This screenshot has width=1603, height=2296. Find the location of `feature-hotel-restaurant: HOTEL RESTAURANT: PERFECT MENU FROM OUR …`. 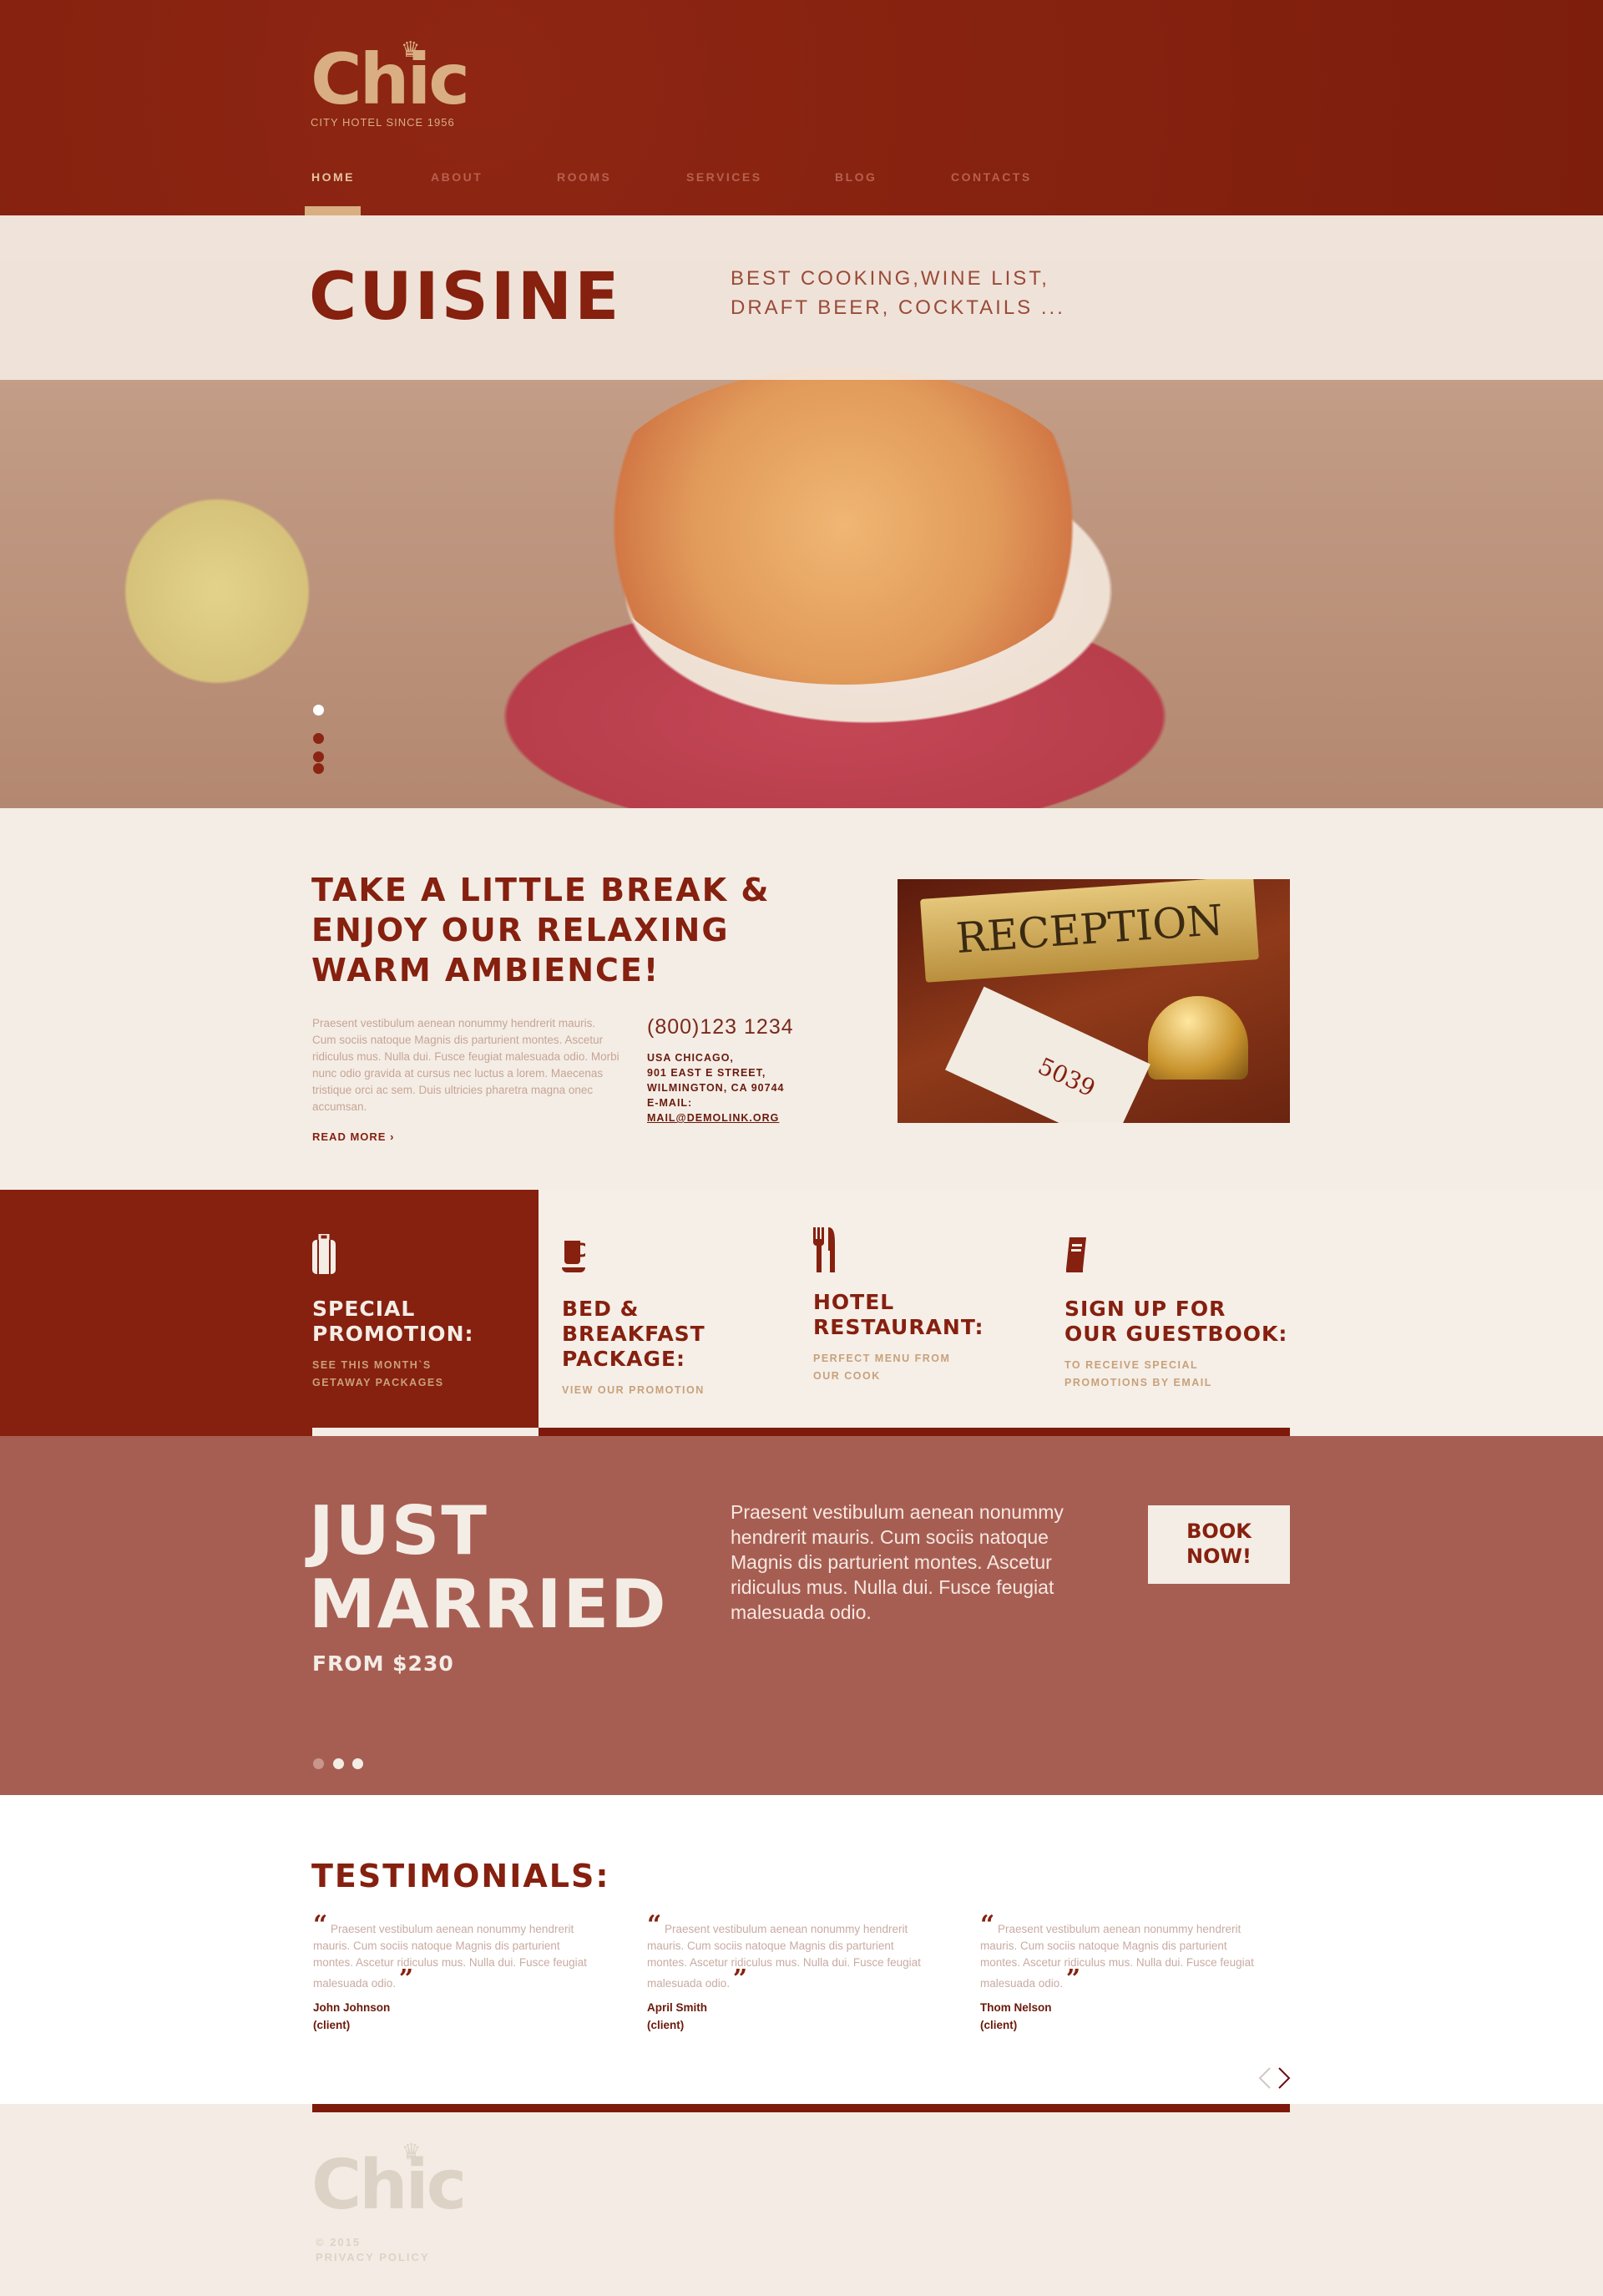

feature-hotel-restaurant: HOTEL RESTAURANT: PERFECT MENU FROM OUR … is located at coordinates (921, 1306).